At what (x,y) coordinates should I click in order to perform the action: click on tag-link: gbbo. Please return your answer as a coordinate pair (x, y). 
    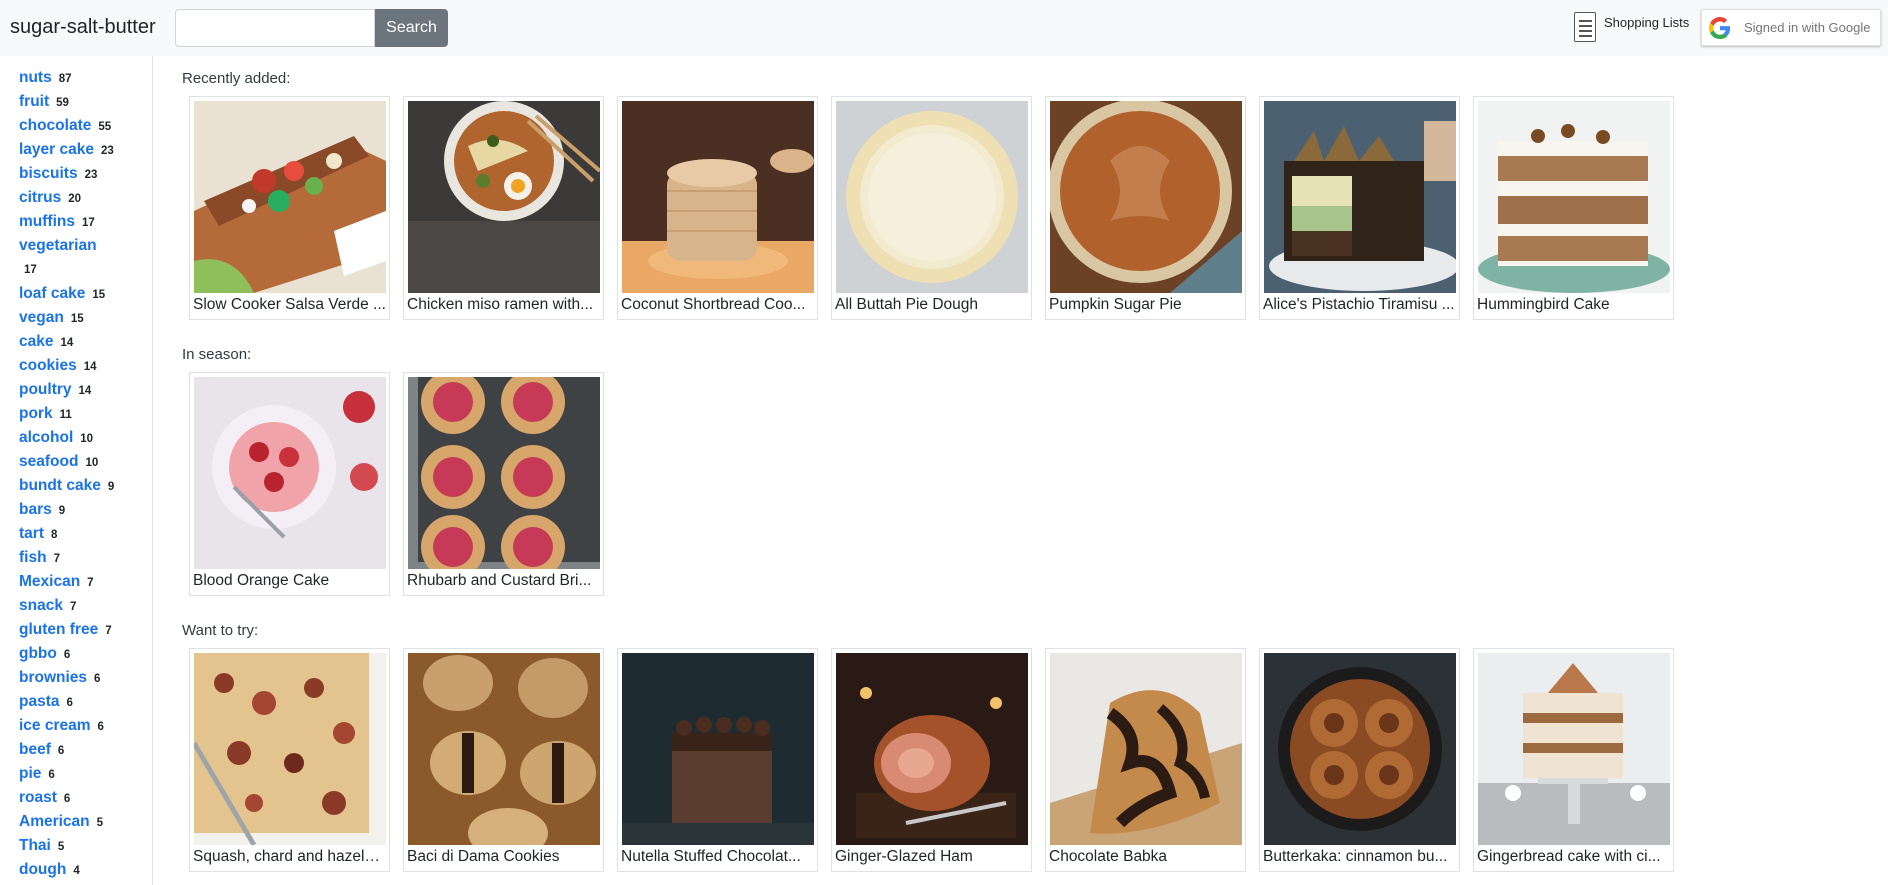
    Looking at the image, I should click on (38, 653).